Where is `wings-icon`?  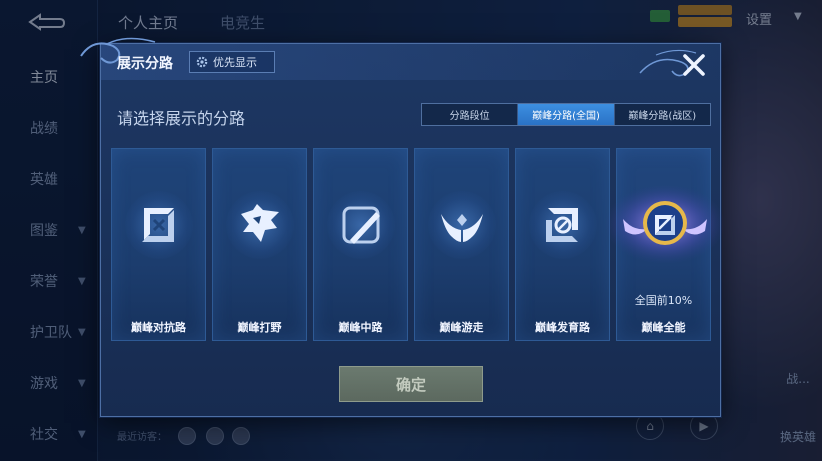
wings-icon is located at coordinates (462, 228).